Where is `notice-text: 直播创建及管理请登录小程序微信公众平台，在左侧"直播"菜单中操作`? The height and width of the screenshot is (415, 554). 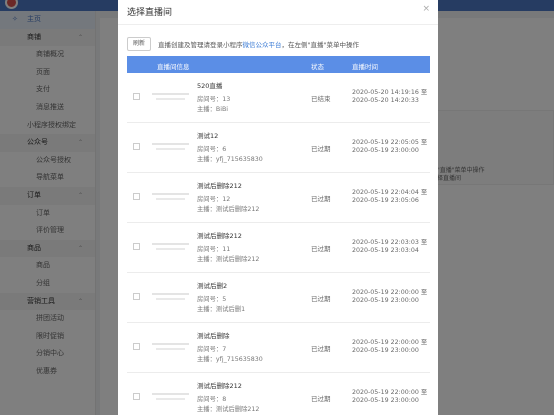
notice-text: 直播创建及管理请登录小程序微信公众平台，在左侧"直播"菜单中操作 is located at coordinates (258, 44).